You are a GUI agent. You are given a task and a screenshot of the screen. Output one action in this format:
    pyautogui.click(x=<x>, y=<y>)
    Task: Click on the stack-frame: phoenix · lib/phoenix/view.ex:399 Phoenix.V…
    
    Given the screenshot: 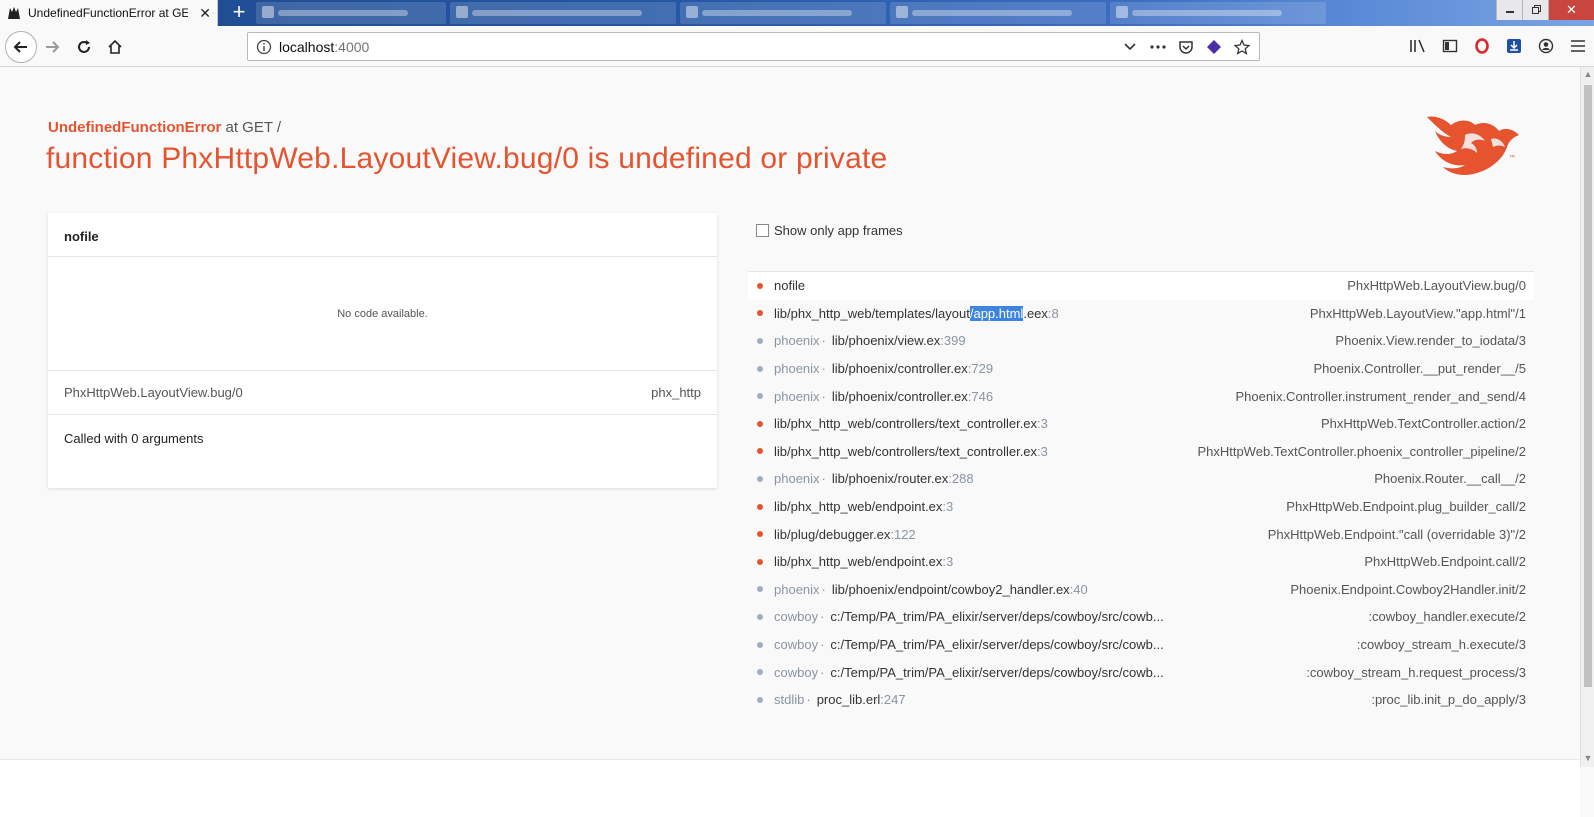 What is the action you would take?
    pyautogui.click(x=1141, y=341)
    